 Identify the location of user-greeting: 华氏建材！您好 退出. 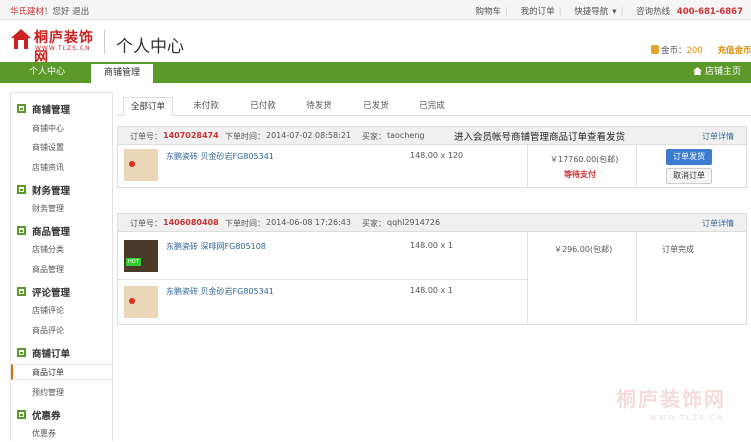
(49, 11).